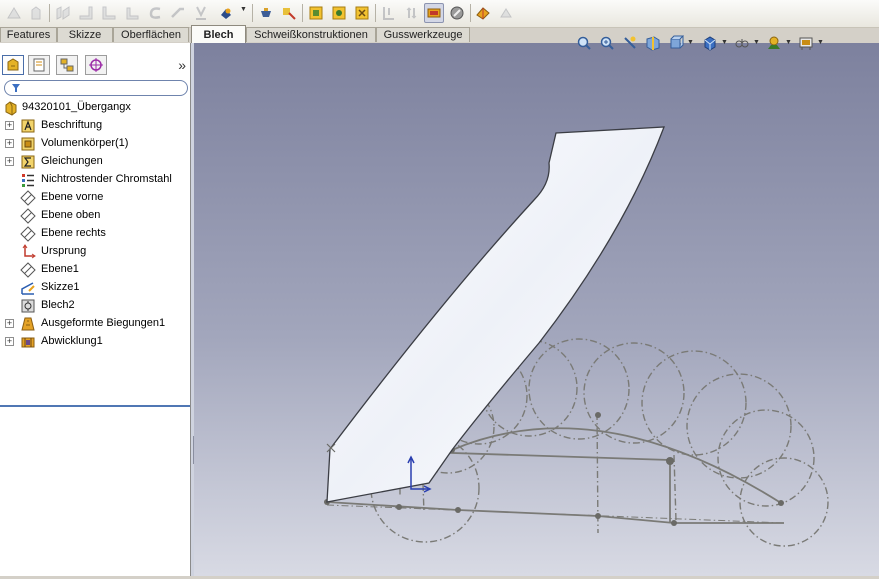 This screenshot has width=879, height=579. I want to click on base-flange-icon, so click(14, 13).